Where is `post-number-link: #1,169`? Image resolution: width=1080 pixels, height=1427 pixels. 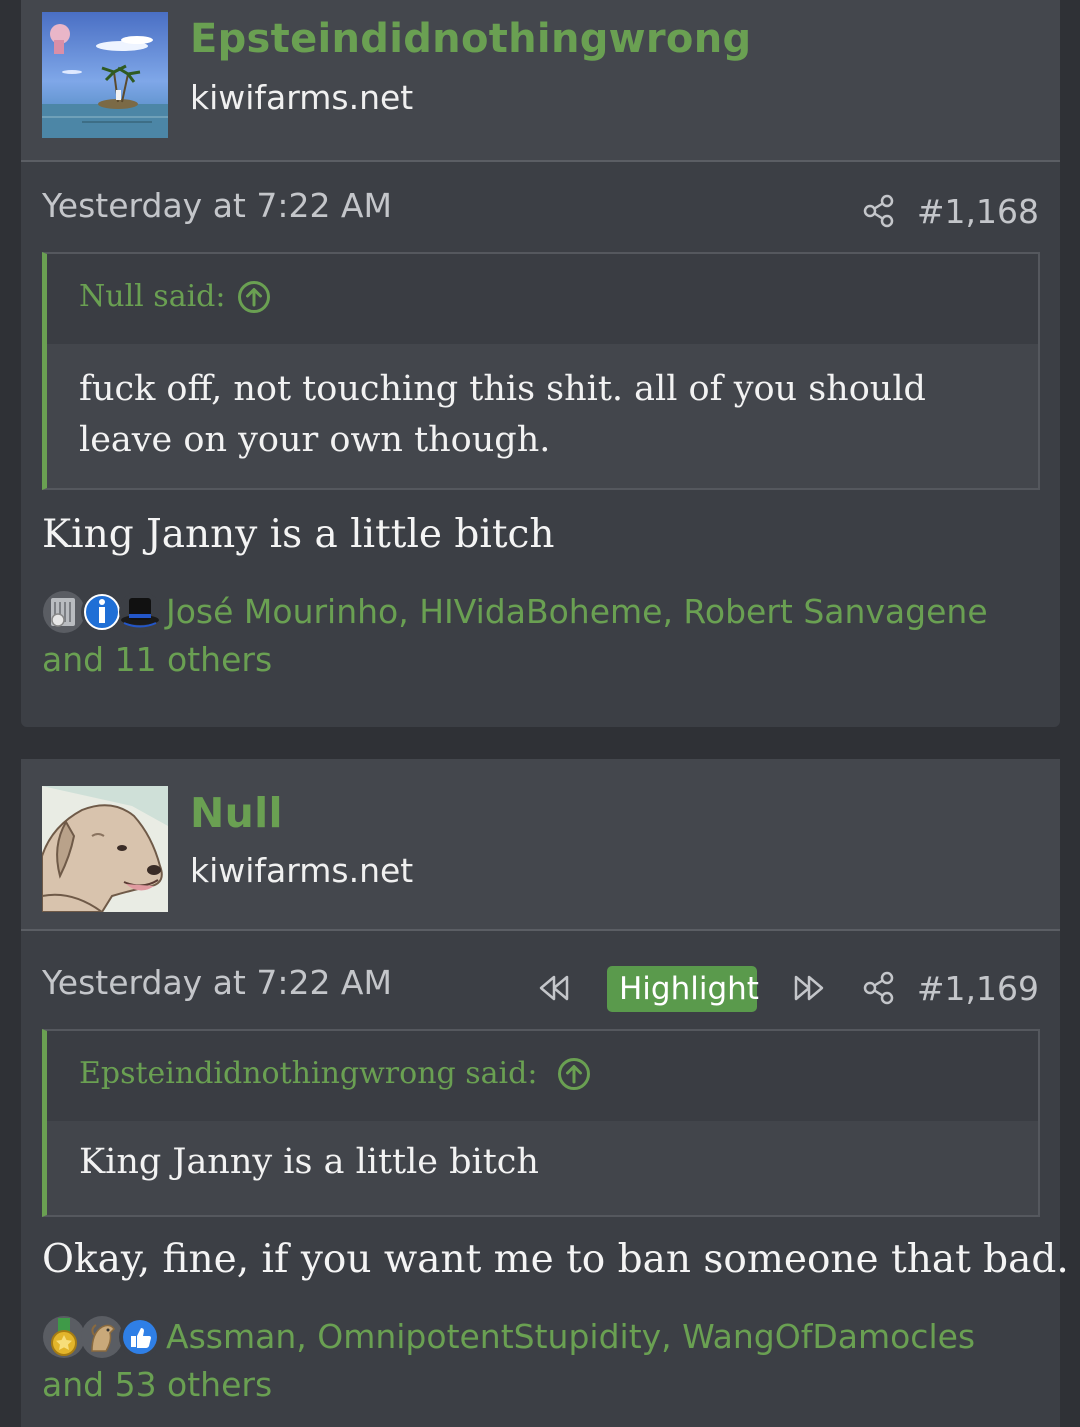
post-number-link: #1,169 is located at coordinates (978, 988).